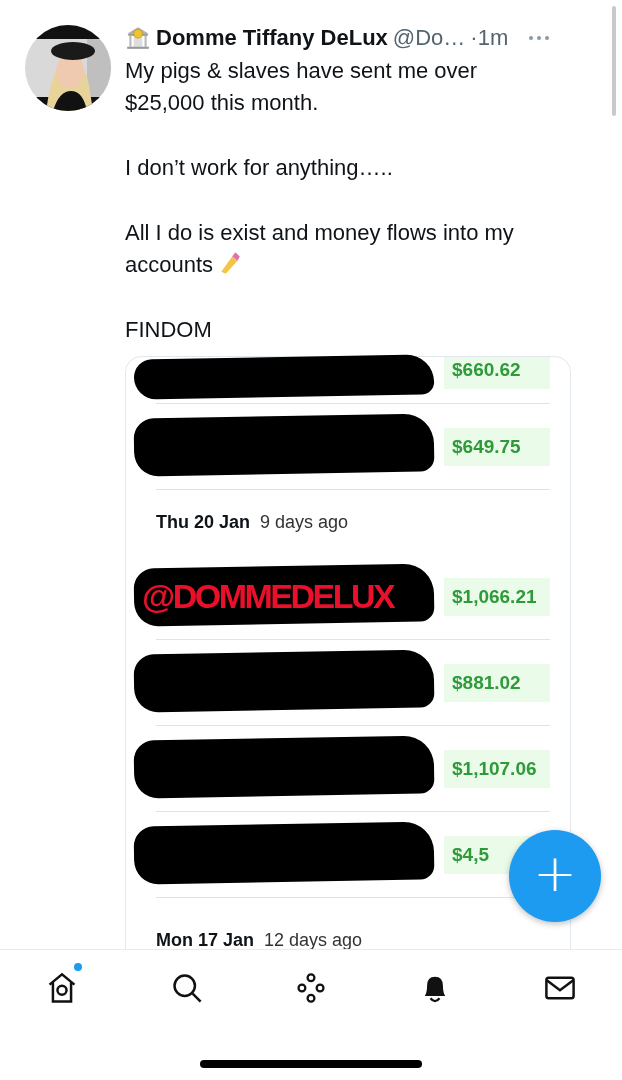 The width and height of the screenshot is (622, 1080). Describe the element at coordinates (222, 102) in the screenshot. I see `tweet-text: $25,000 this month.` at that location.